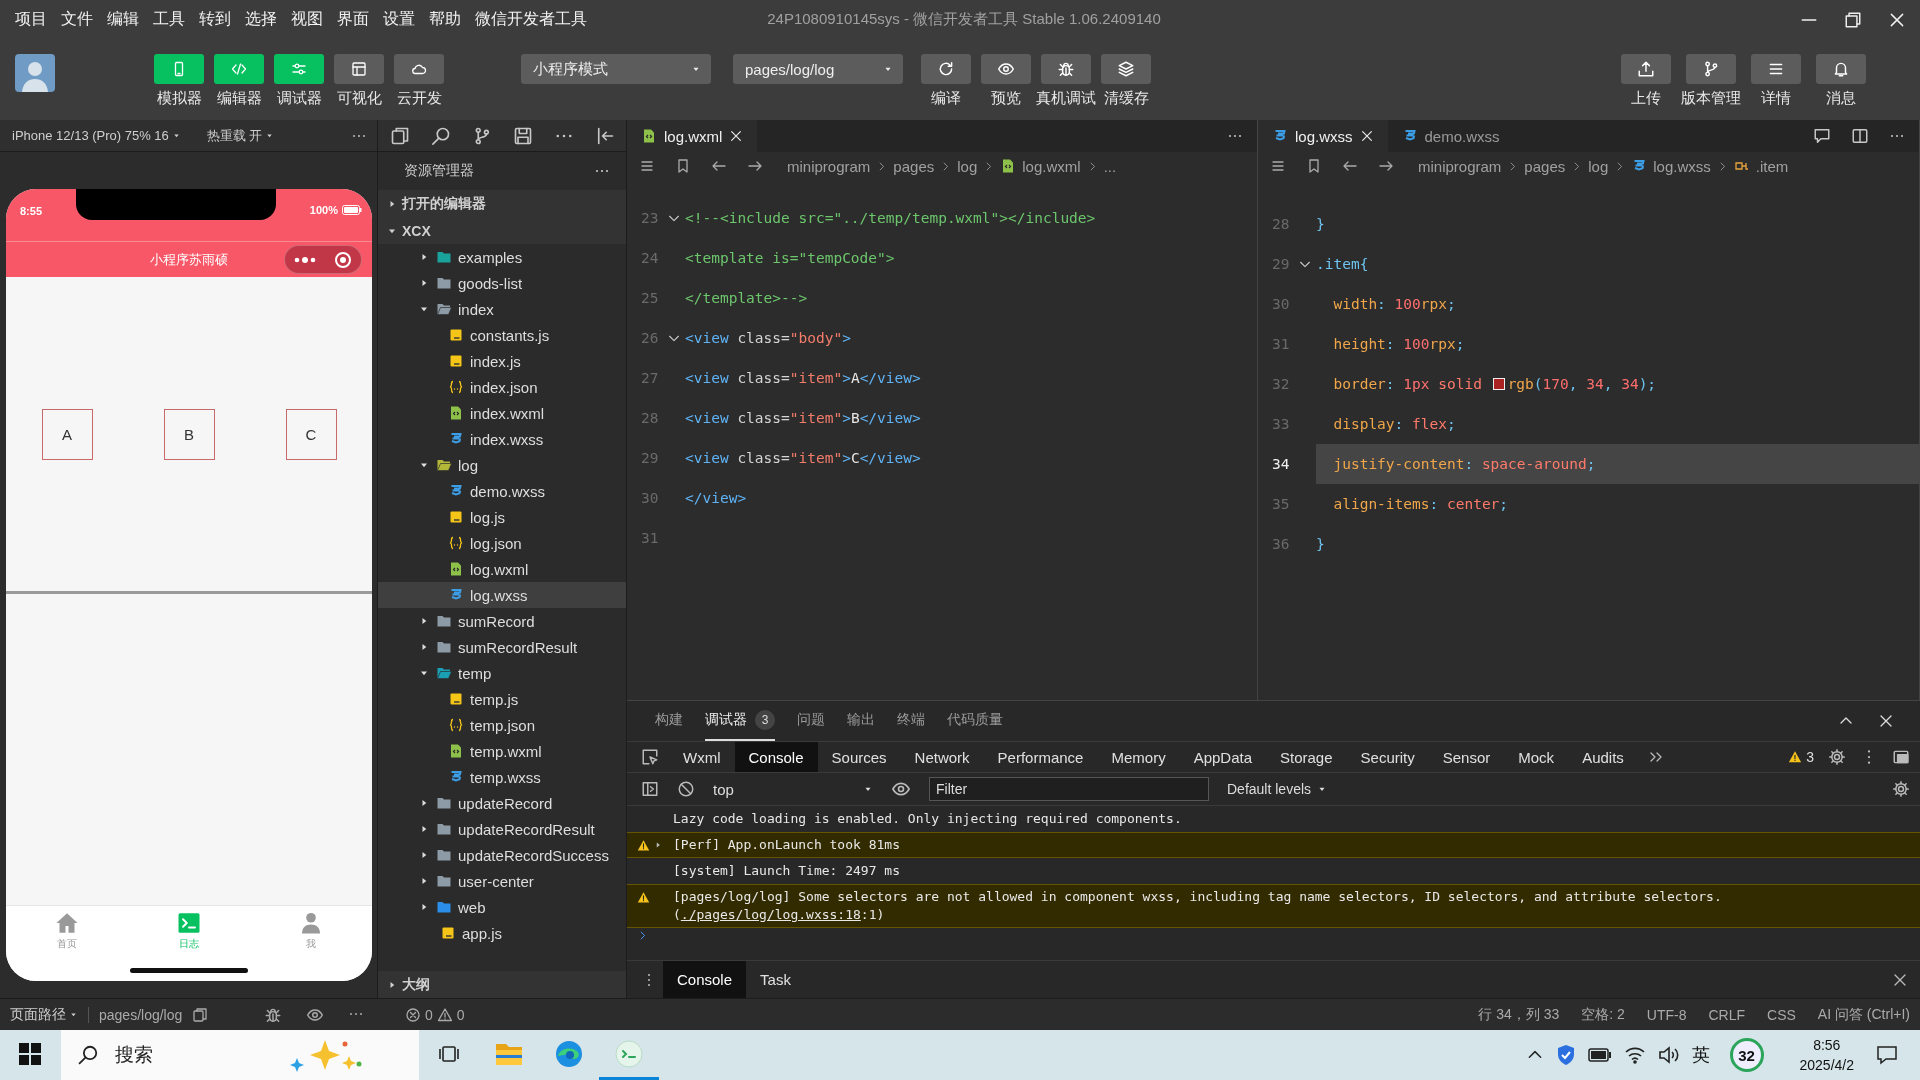 The width and height of the screenshot is (1920, 1080). I want to click on tree-item: temp.wxml, so click(502, 751).